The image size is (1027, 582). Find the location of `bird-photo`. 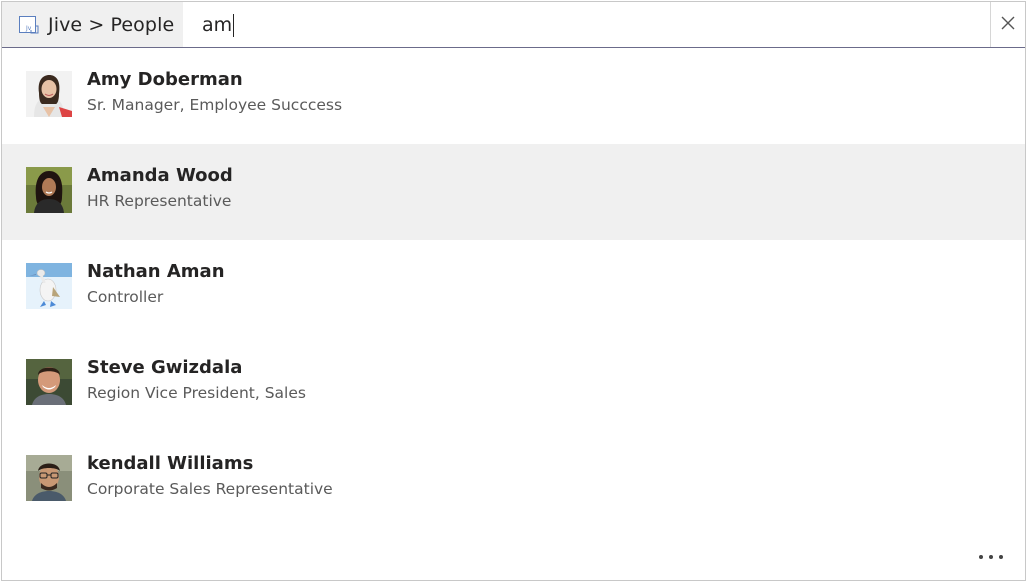

bird-photo is located at coordinates (49, 286).